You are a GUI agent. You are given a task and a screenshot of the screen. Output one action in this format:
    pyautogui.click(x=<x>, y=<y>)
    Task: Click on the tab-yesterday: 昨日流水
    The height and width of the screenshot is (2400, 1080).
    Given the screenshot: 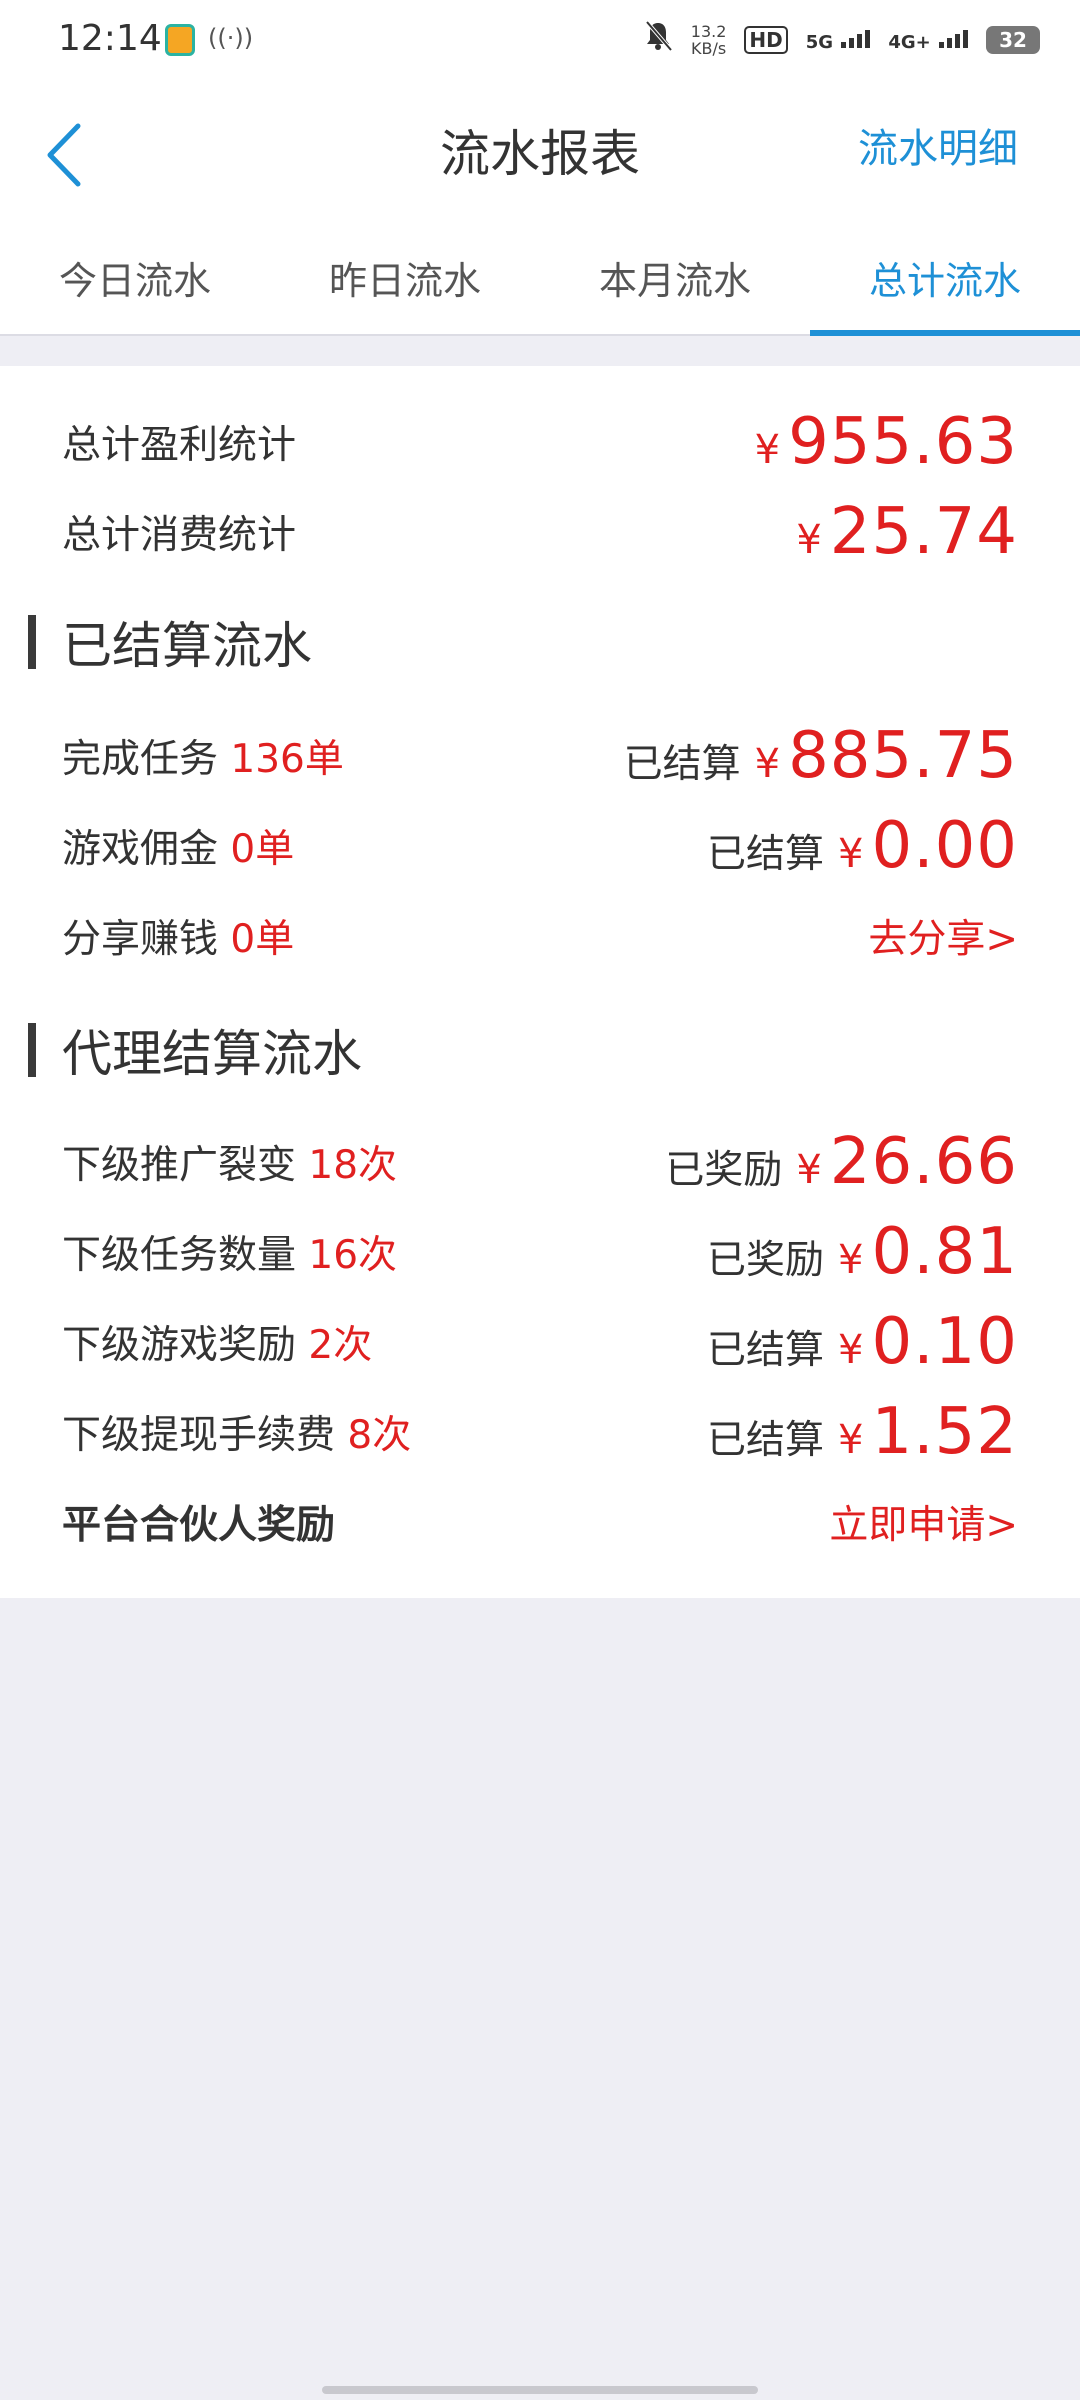 What is the action you would take?
    pyautogui.click(x=405, y=274)
    